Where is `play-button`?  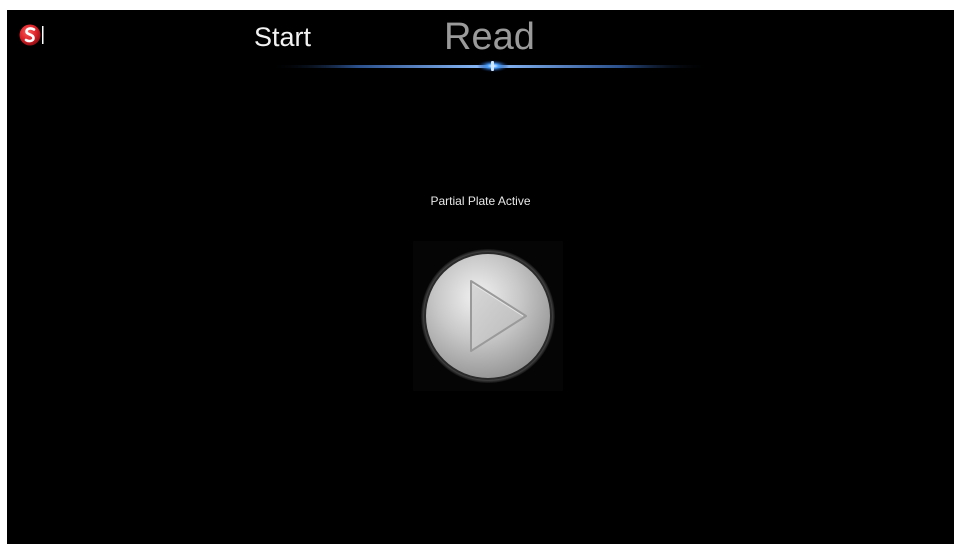 play-button is located at coordinates (488, 316).